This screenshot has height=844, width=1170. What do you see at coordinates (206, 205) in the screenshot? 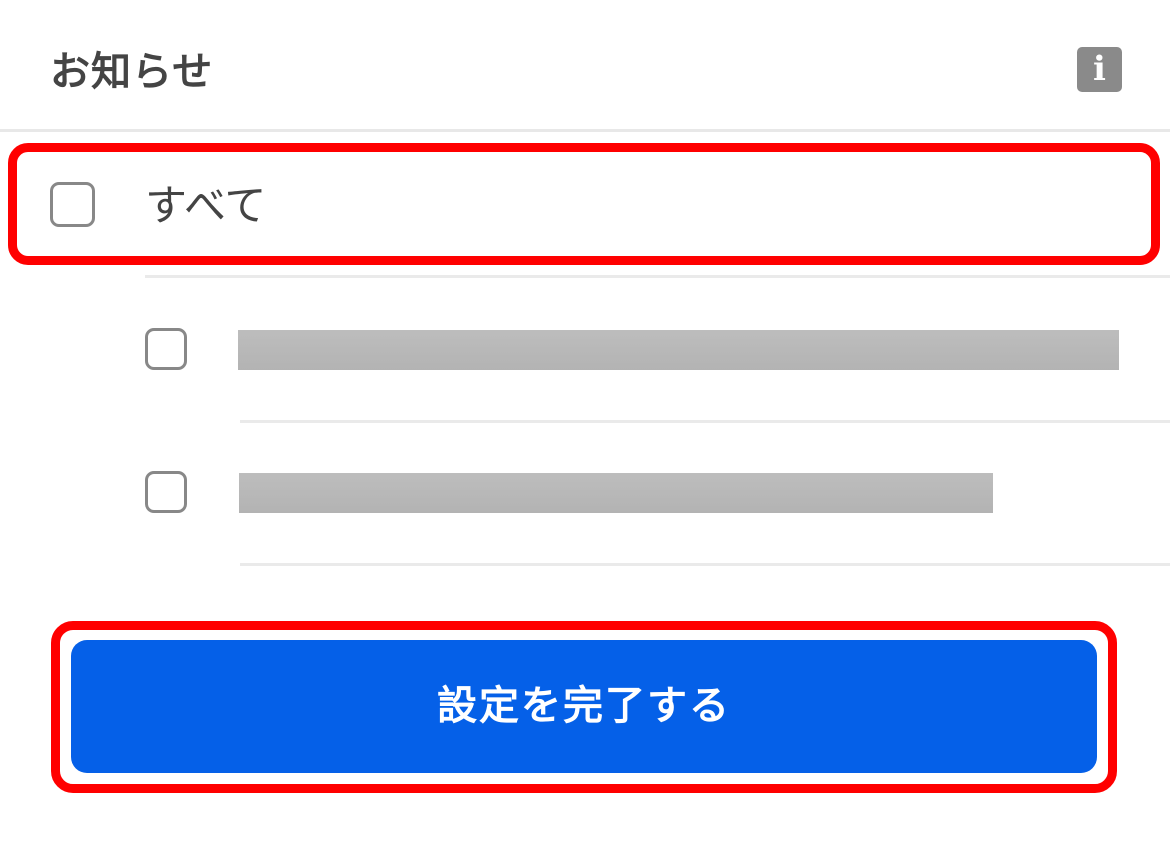
I see `option-all-label: すべて` at bounding box center [206, 205].